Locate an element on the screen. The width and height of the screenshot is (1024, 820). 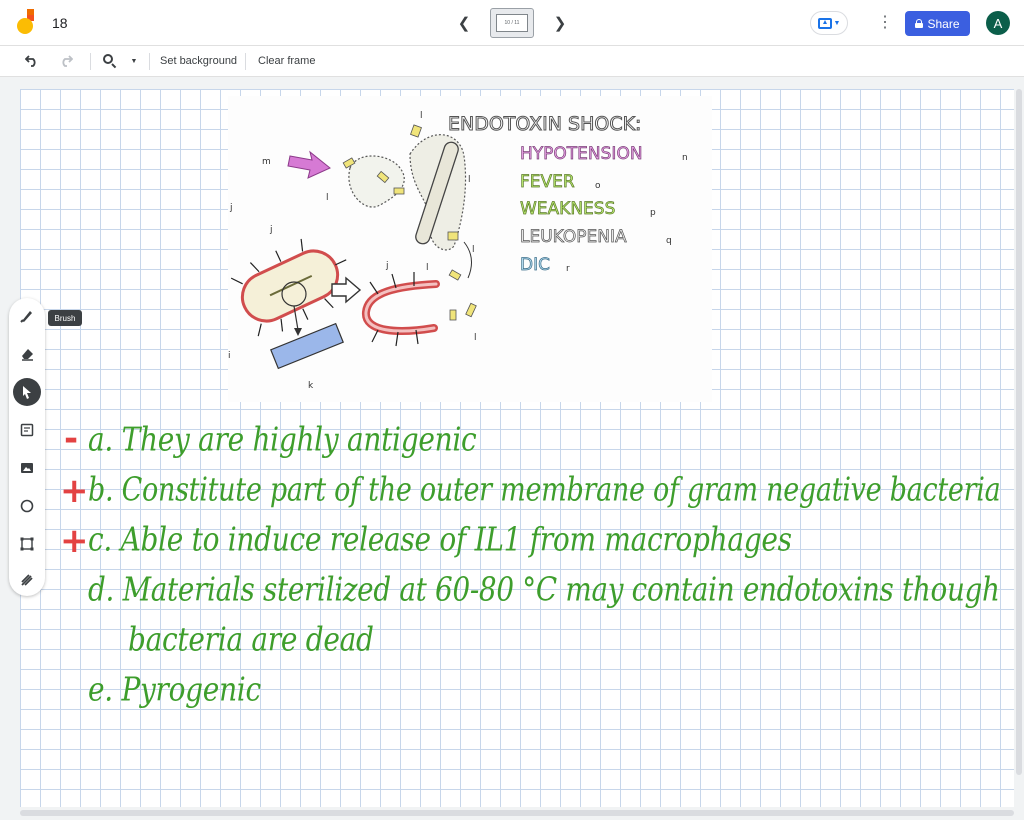
figure-letter-r: r is located at coordinates (568, 269).